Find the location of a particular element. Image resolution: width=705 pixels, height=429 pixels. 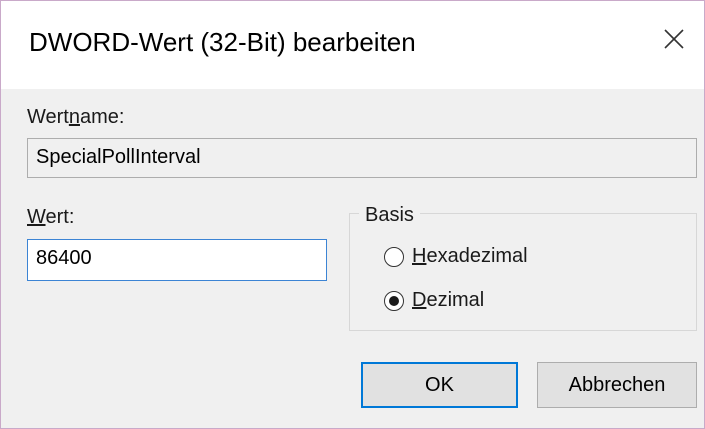

radio-hexadecimal: Hexadezimal is located at coordinates (456, 256).